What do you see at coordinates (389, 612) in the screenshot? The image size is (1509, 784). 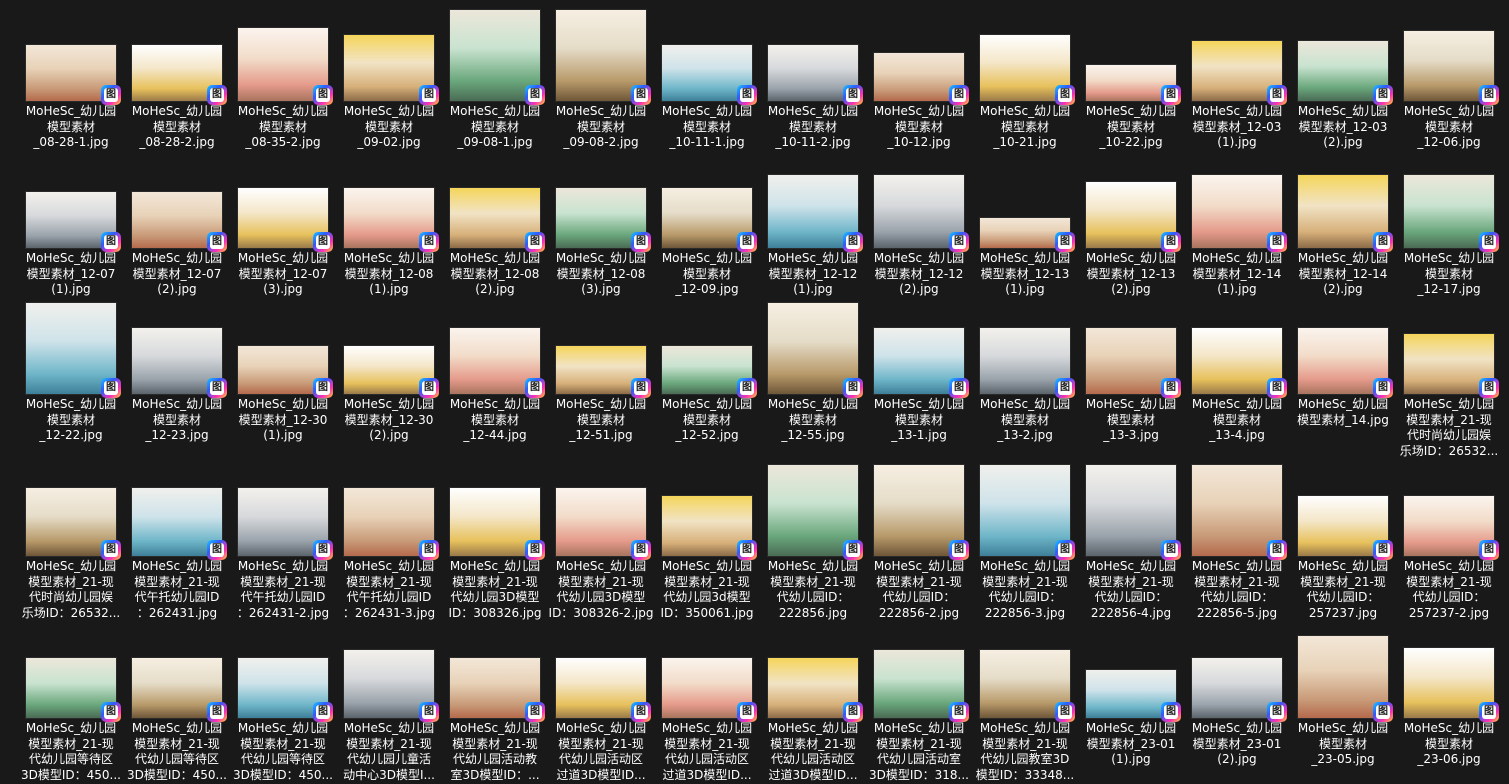 I see `file-name-line: ：262431-3.jpg` at bounding box center [389, 612].